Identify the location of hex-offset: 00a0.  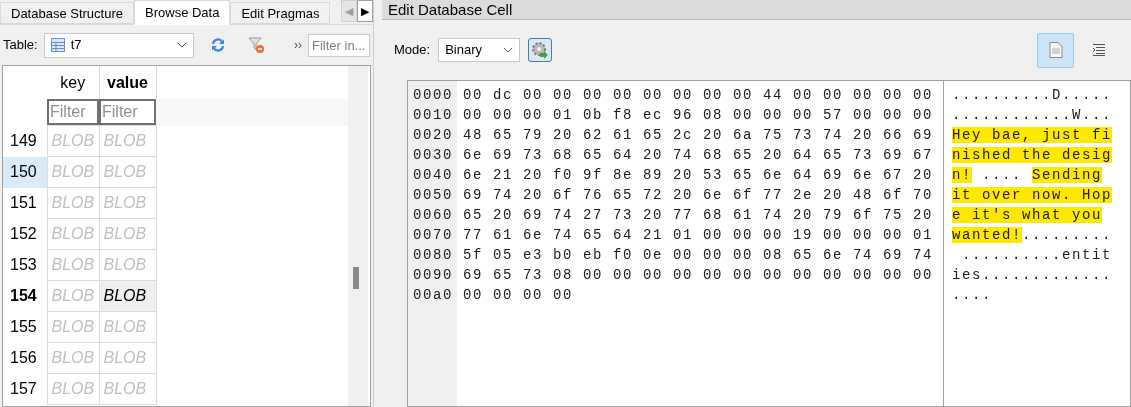
(433, 295).